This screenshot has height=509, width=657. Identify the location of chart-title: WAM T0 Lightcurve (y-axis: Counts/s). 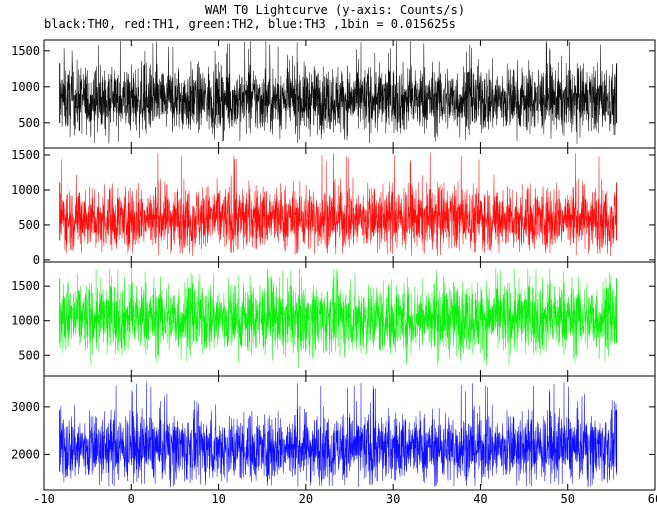
(335, 10).